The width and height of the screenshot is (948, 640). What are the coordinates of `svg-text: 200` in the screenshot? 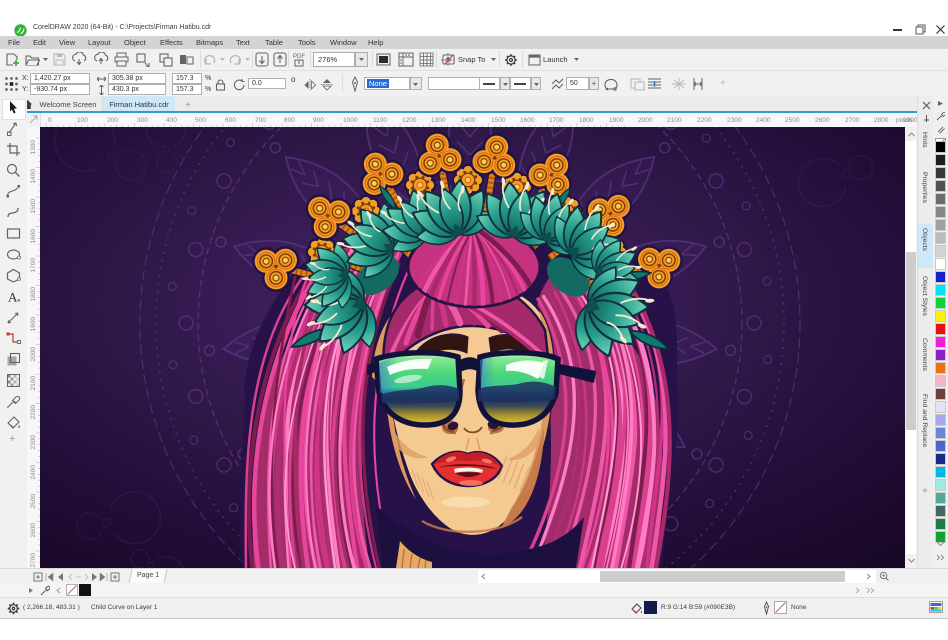 It's located at (112, 120).